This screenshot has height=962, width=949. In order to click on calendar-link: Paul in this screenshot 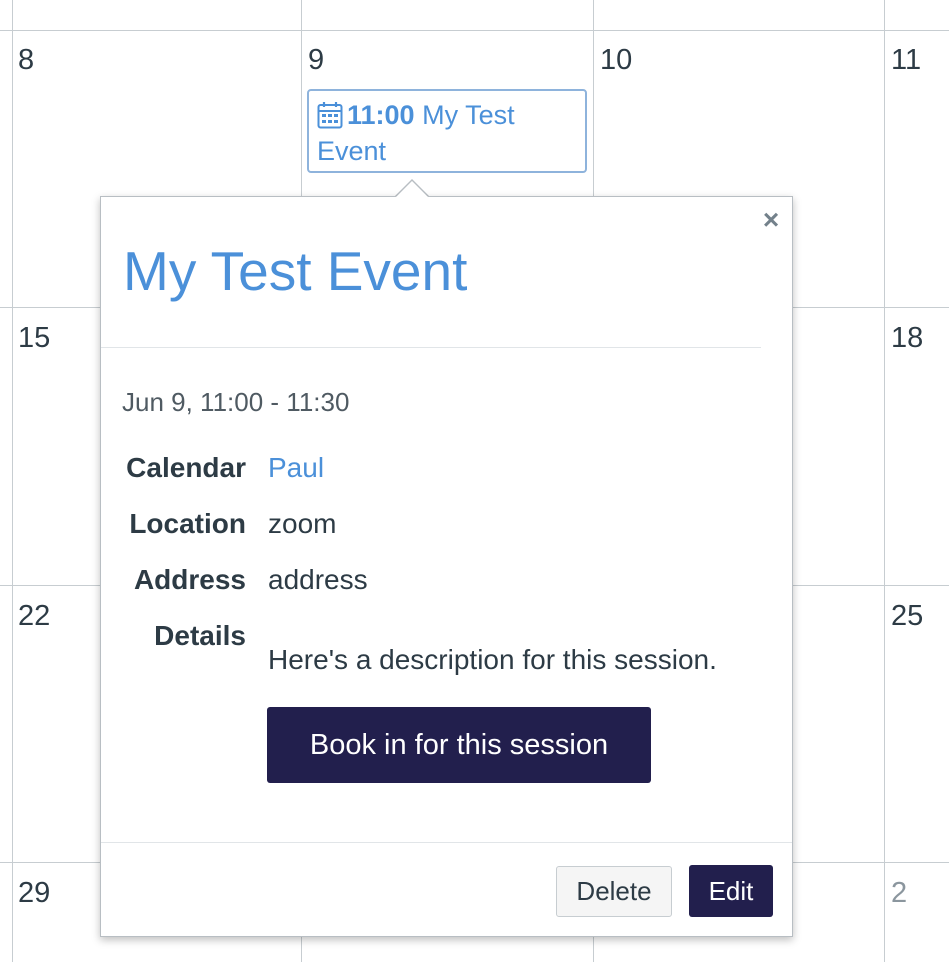, I will do `click(296, 468)`.